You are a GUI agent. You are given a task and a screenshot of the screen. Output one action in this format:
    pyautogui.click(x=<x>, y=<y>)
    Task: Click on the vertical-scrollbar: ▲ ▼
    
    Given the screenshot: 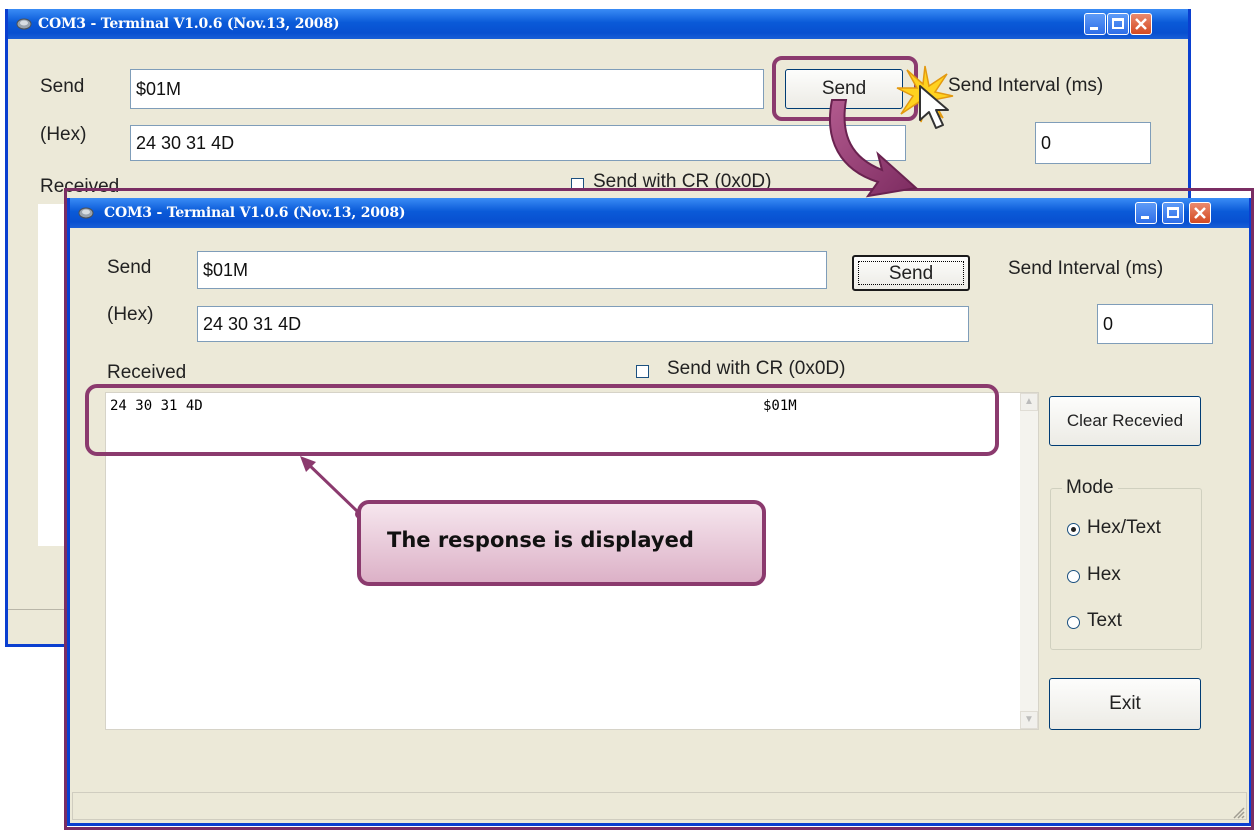 What is the action you would take?
    pyautogui.click(x=1029, y=561)
    